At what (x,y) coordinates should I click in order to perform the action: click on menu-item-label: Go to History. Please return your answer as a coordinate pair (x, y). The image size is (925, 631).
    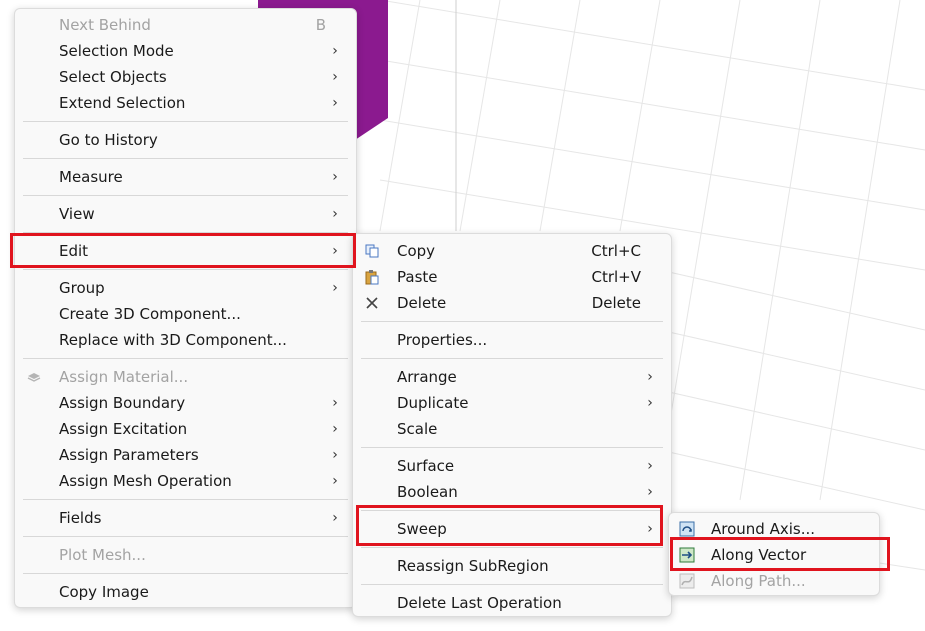
    Looking at the image, I should click on (108, 140).